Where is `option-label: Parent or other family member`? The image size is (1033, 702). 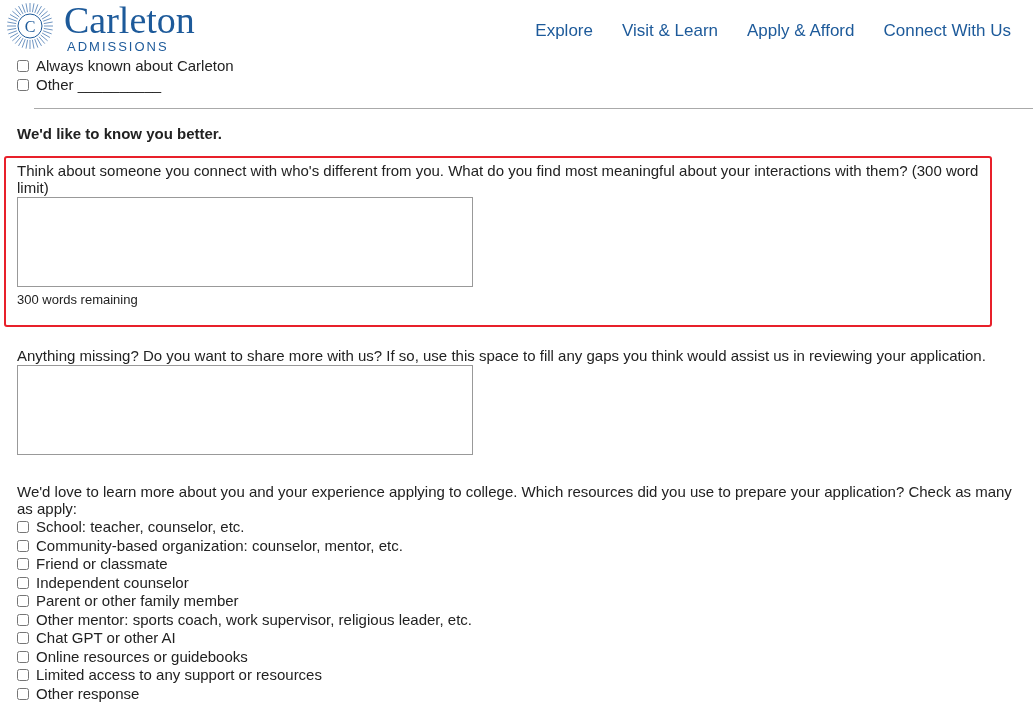 option-label: Parent or other family member is located at coordinates (137, 601).